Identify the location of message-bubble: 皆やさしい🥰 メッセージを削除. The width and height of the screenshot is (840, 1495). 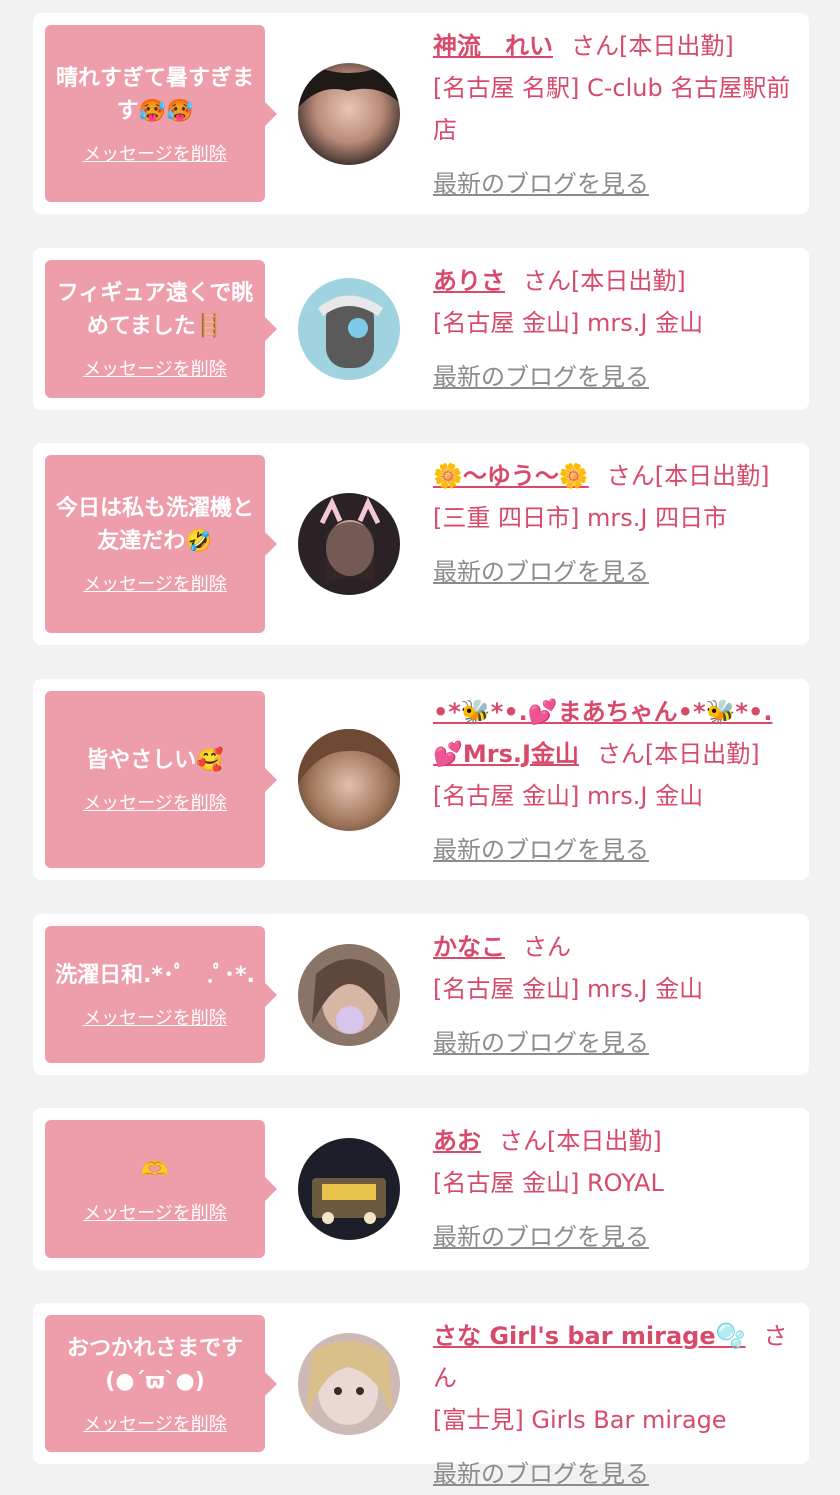
(161, 779).